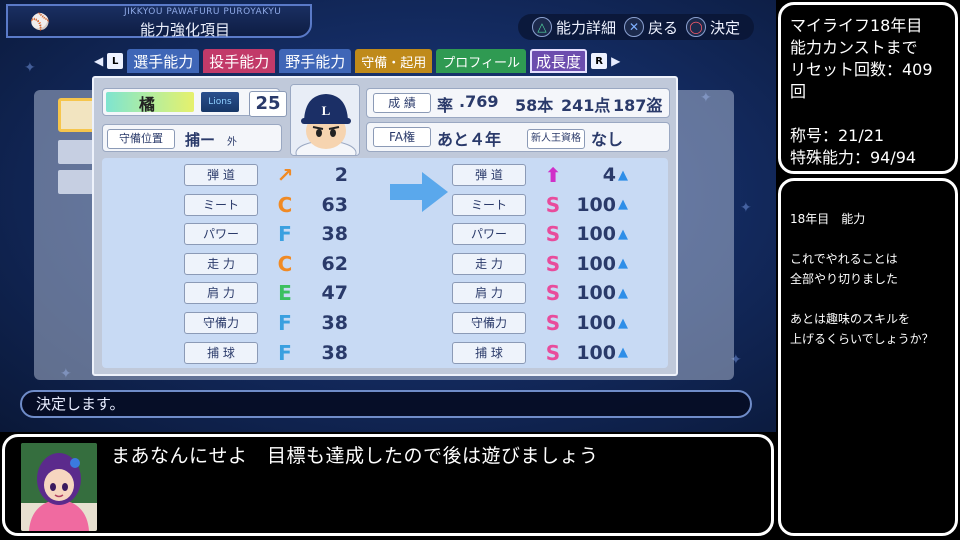 The width and height of the screenshot is (960, 540). Describe the element at coordinates (445, 105) in the screenshot. I see `avg-prefix: 率` at that location.